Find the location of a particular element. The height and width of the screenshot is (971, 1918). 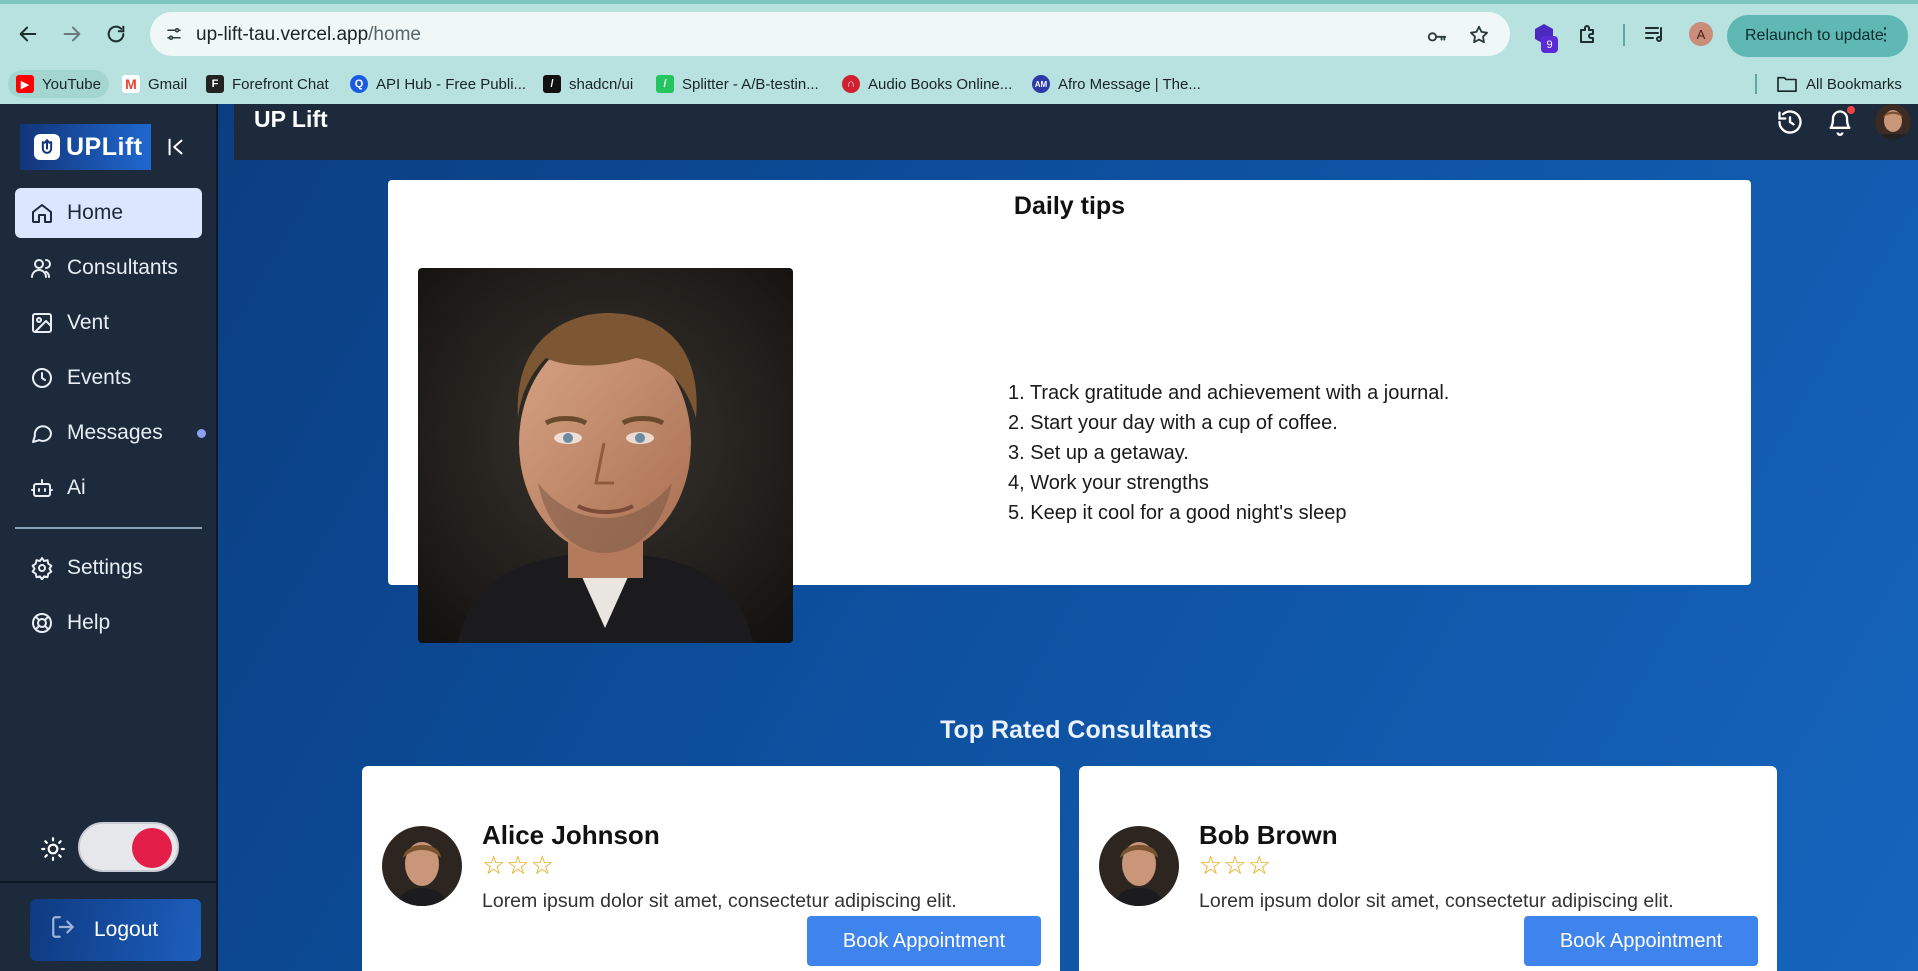

sidebar-item-vent: Vent is located at coordinates (108, 323).